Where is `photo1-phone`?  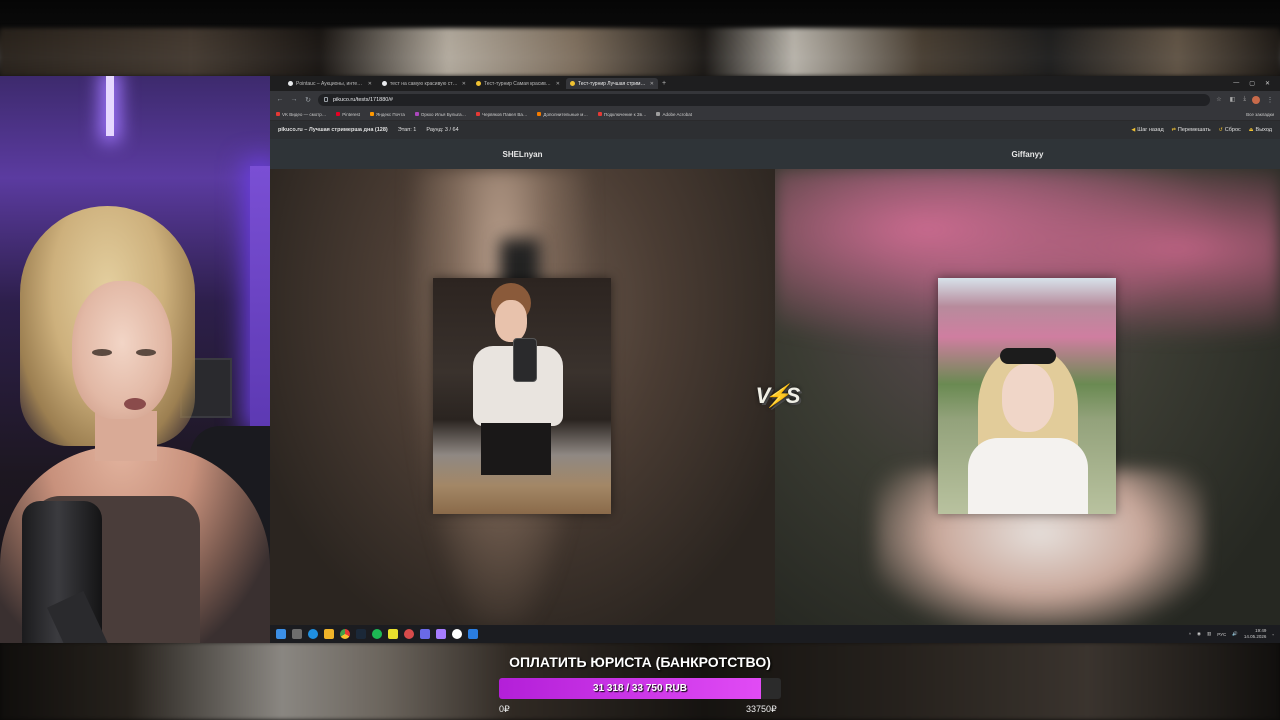 photo1-phone is located at coordinates (525, 360).